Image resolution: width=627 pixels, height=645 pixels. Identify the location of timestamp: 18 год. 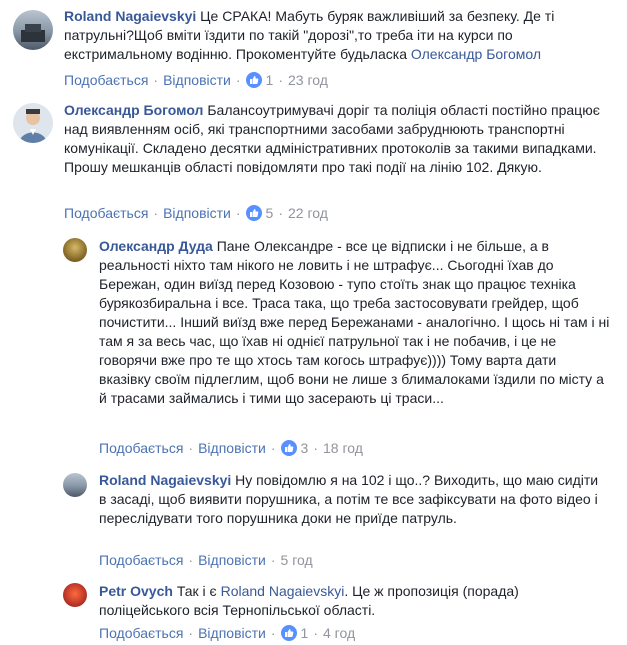
(343, 448).